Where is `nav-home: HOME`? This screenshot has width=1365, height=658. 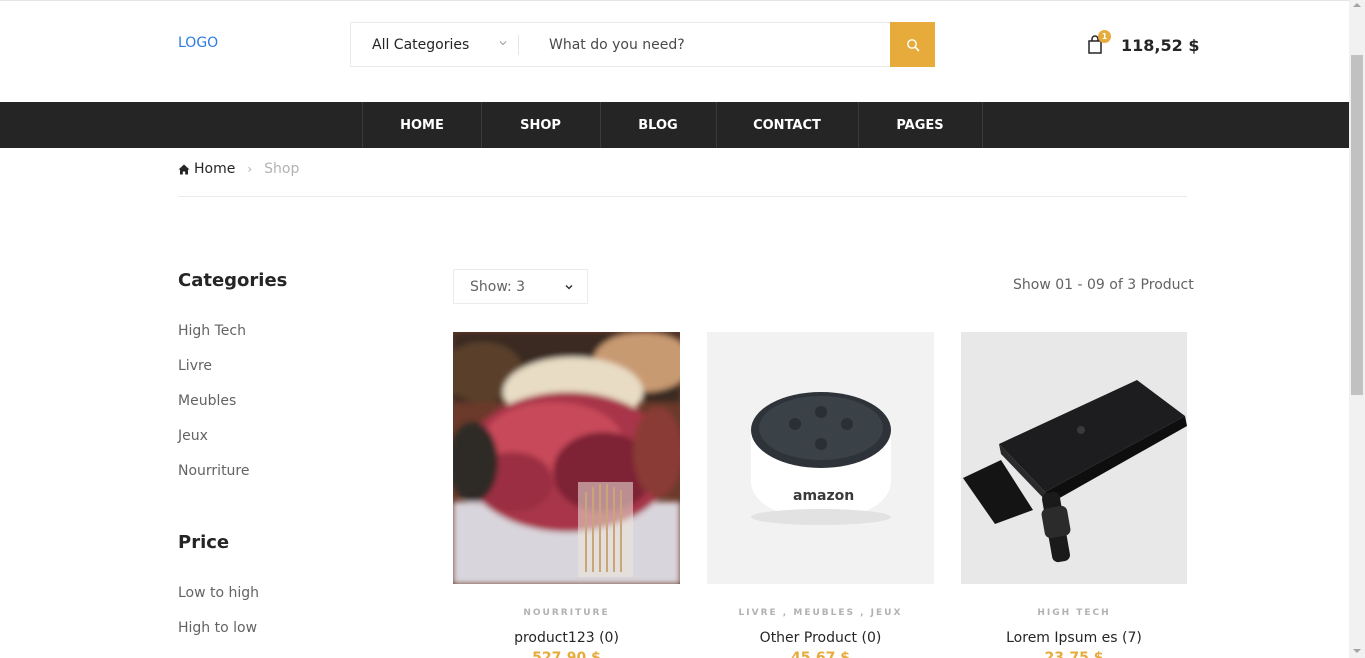
nav-home: HOME is located at coordinates (422, 125).